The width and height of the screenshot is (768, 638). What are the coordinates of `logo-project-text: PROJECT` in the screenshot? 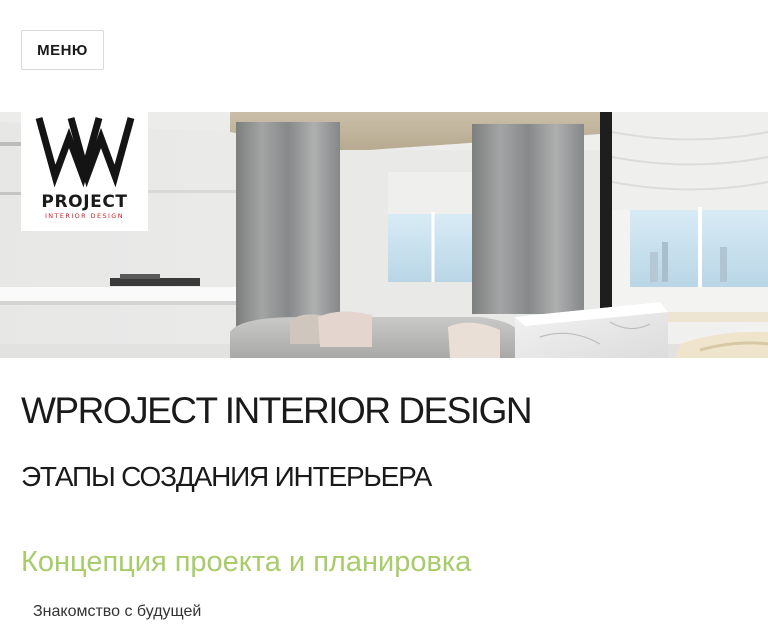 It's located at (84, 202).